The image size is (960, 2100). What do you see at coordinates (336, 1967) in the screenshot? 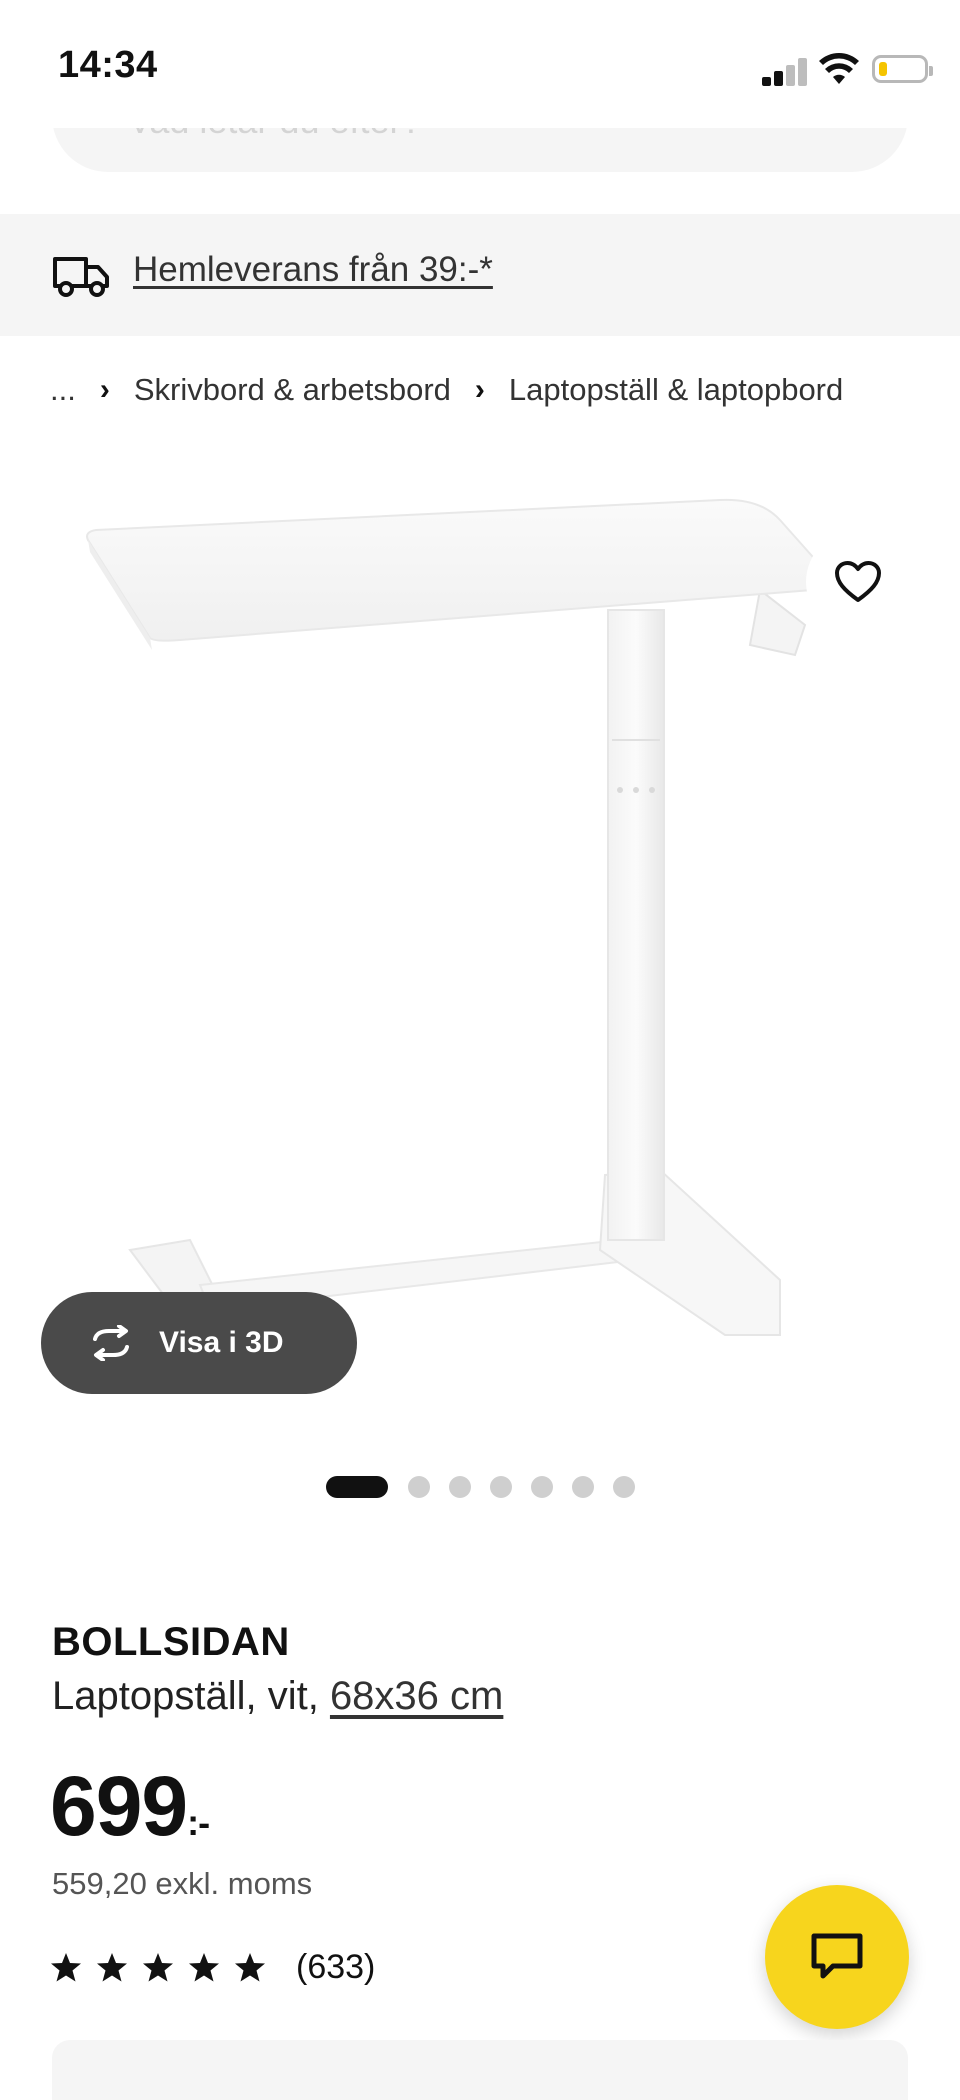
I see `rating-count: (633)` at bounding box center [336, 1967].